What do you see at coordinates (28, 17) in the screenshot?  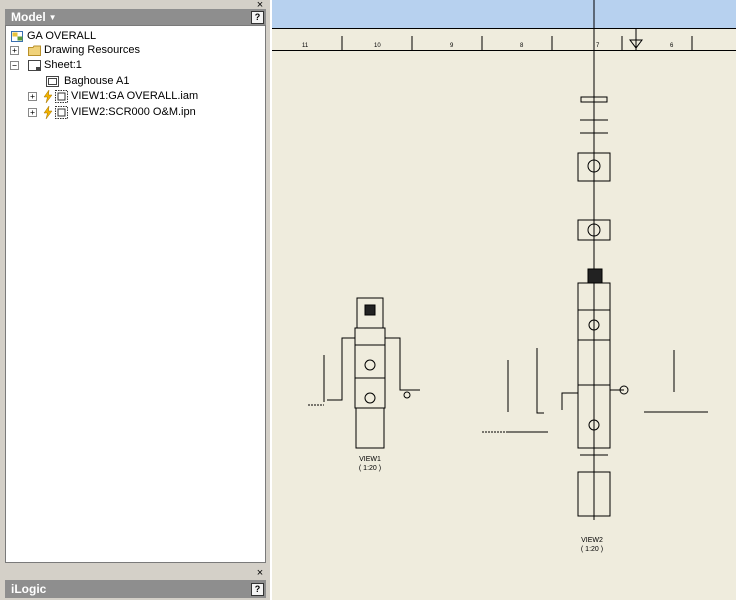 I see `model-panel-title-text: Model` at bounding box center [28, 17].